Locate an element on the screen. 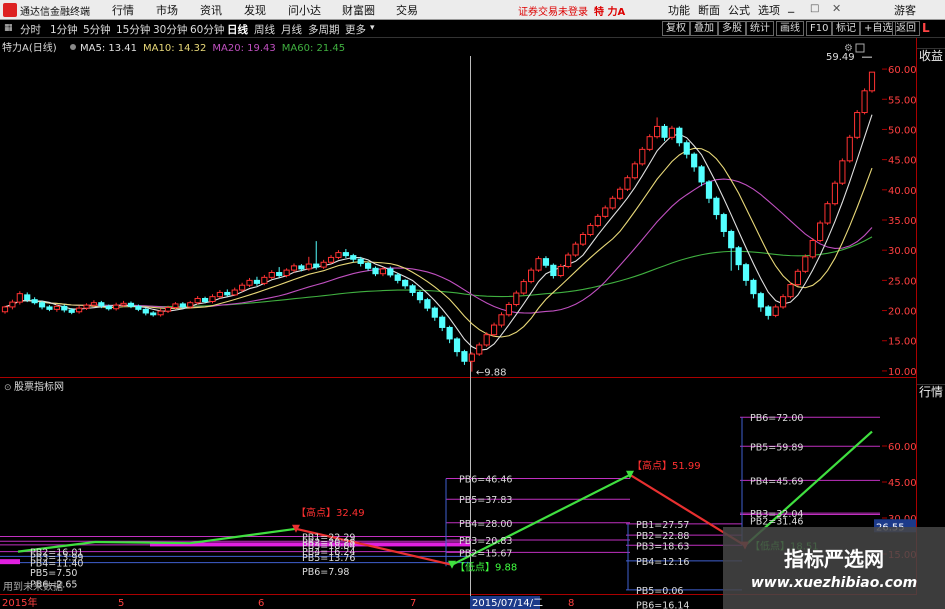 The height and width of the screenshot is (609, 945). menu-formula: 公式 is located at coordinates (739, 10).